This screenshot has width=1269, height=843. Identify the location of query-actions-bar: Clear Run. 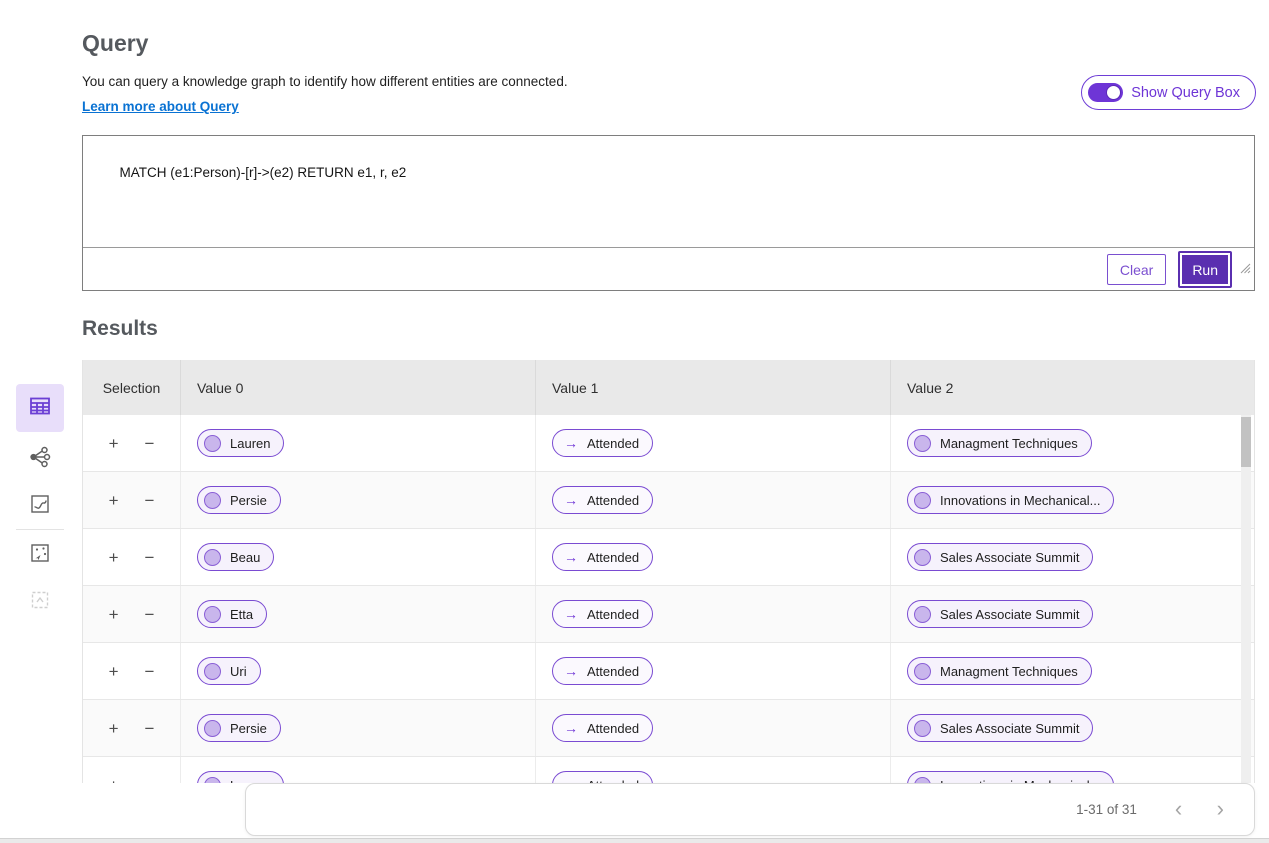
(668, 269).